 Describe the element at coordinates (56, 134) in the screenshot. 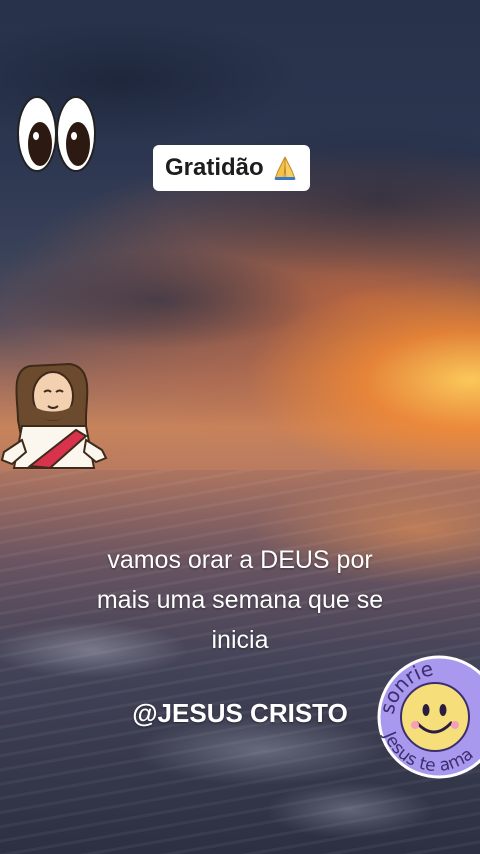

I see `eyes-emoji-icon` at that location.